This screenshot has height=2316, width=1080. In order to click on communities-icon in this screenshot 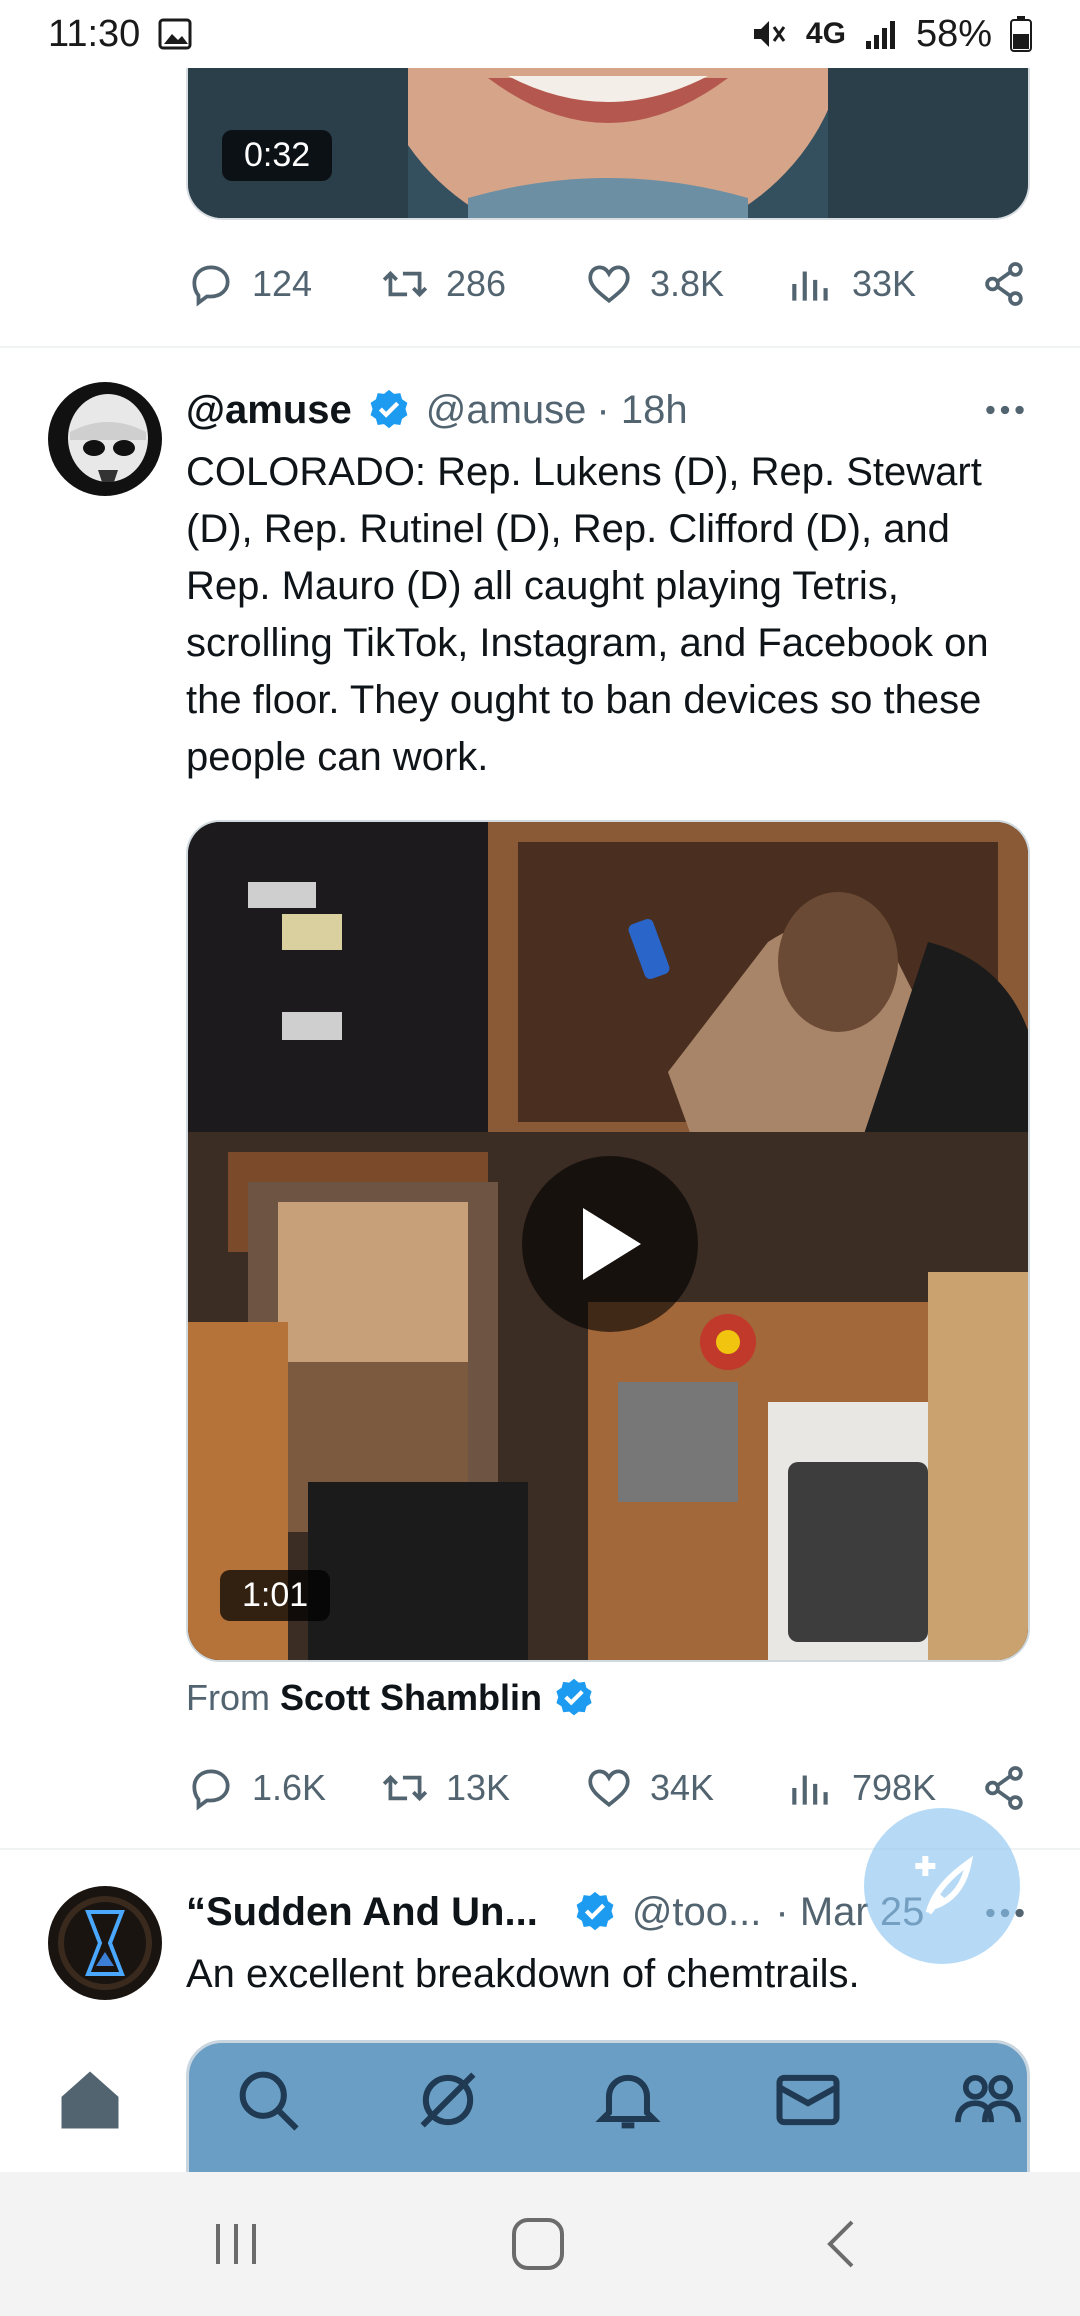, I will do `click(988, 2100)`.